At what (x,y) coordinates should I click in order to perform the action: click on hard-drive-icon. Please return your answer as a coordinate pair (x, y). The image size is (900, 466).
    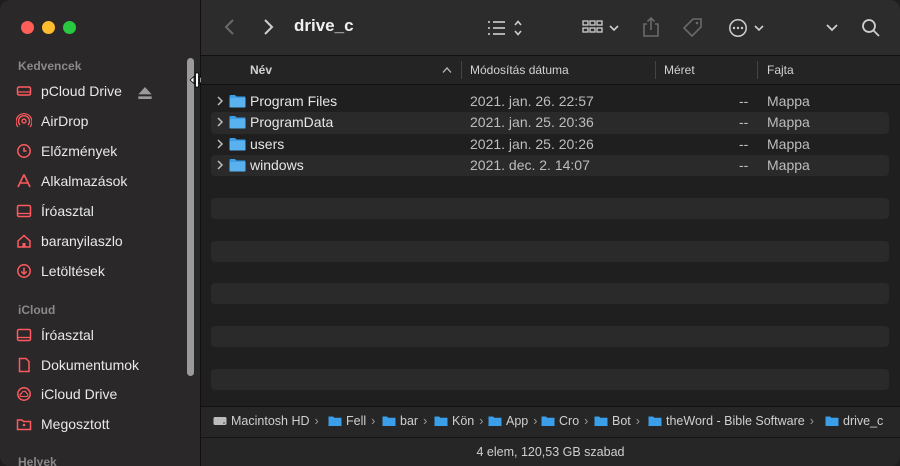
    Looking at the image, I should click on (220, 421).